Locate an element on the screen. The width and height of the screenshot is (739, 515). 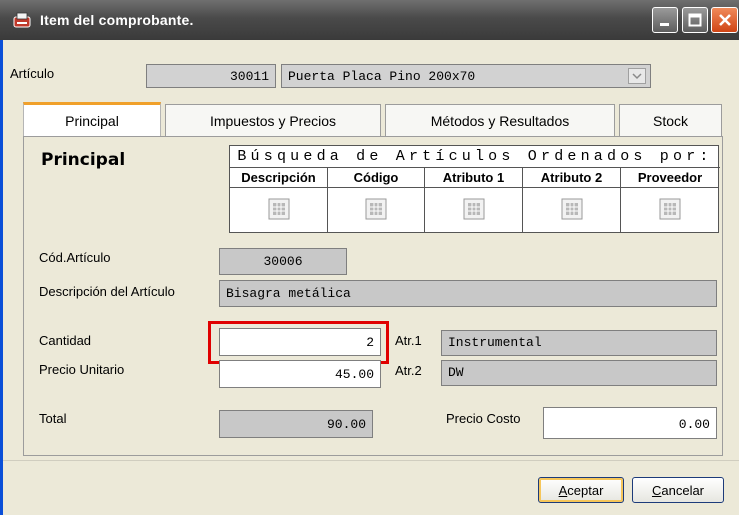
maximize-icon is located at coordinates (695, 20).